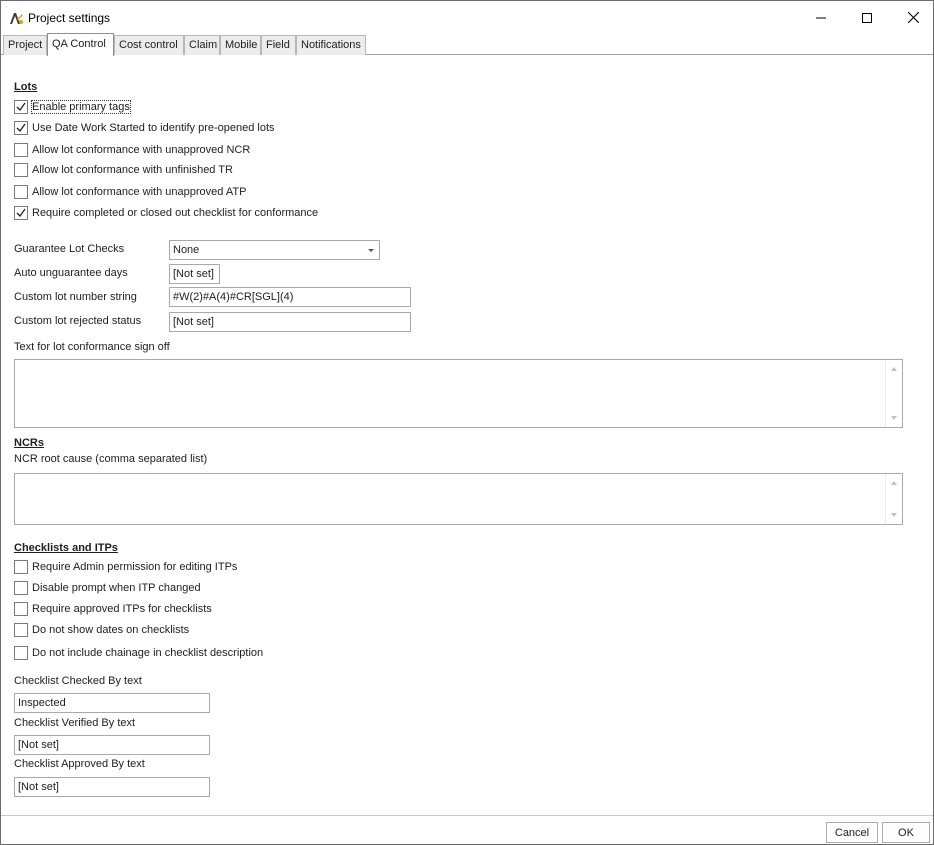 Image resolution: width=934 pixels, height=845 pixels. I want to click on close-button, so click(912, 17).